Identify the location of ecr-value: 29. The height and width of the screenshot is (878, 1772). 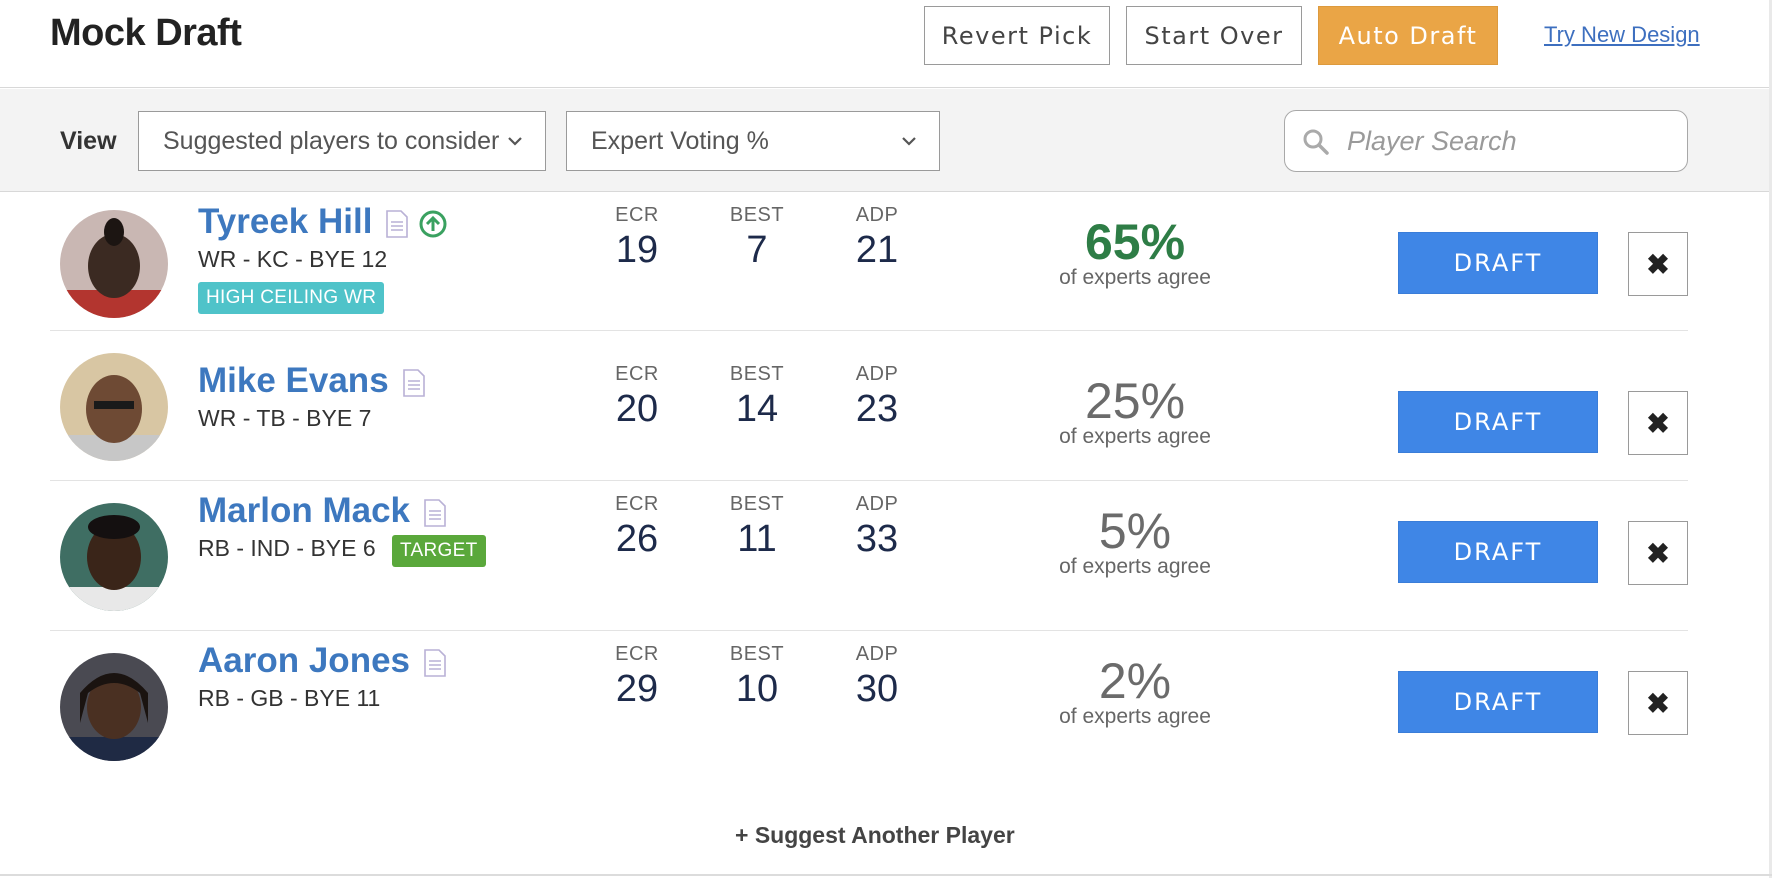
(637, 689).